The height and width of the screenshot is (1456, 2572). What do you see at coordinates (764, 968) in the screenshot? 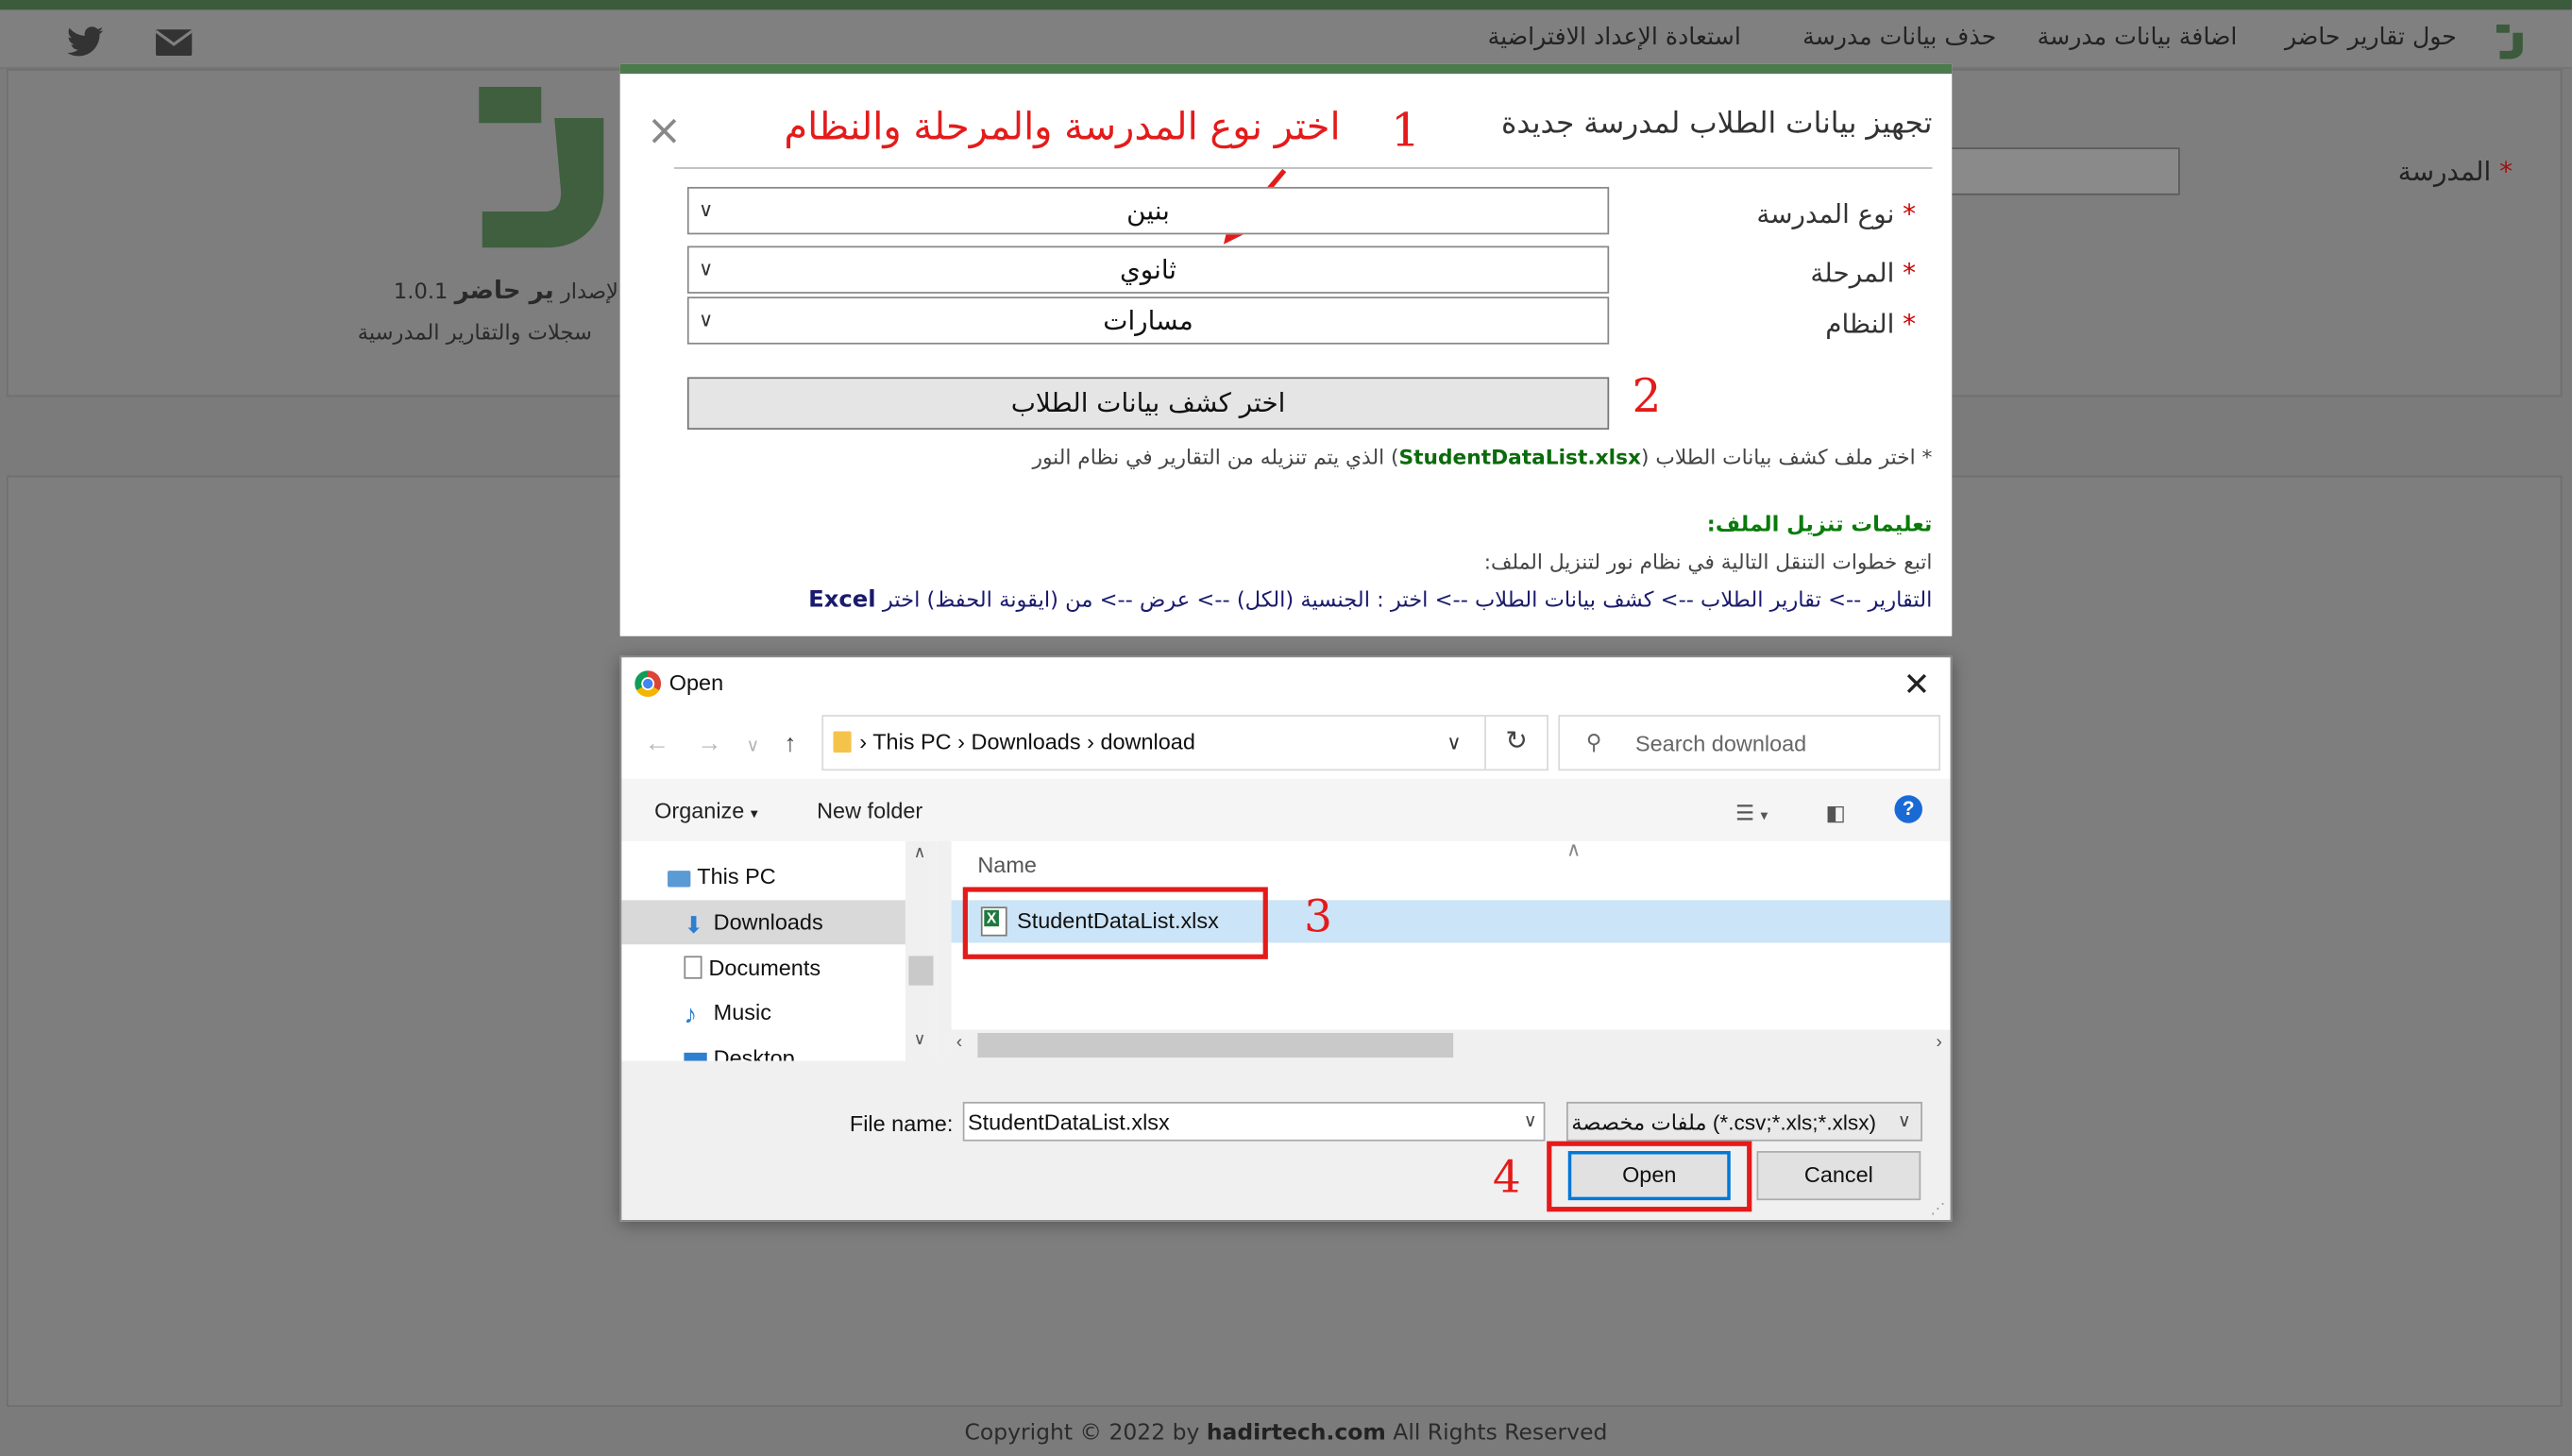
I see `tree-label: Documents` at bounding box center [764, 968].